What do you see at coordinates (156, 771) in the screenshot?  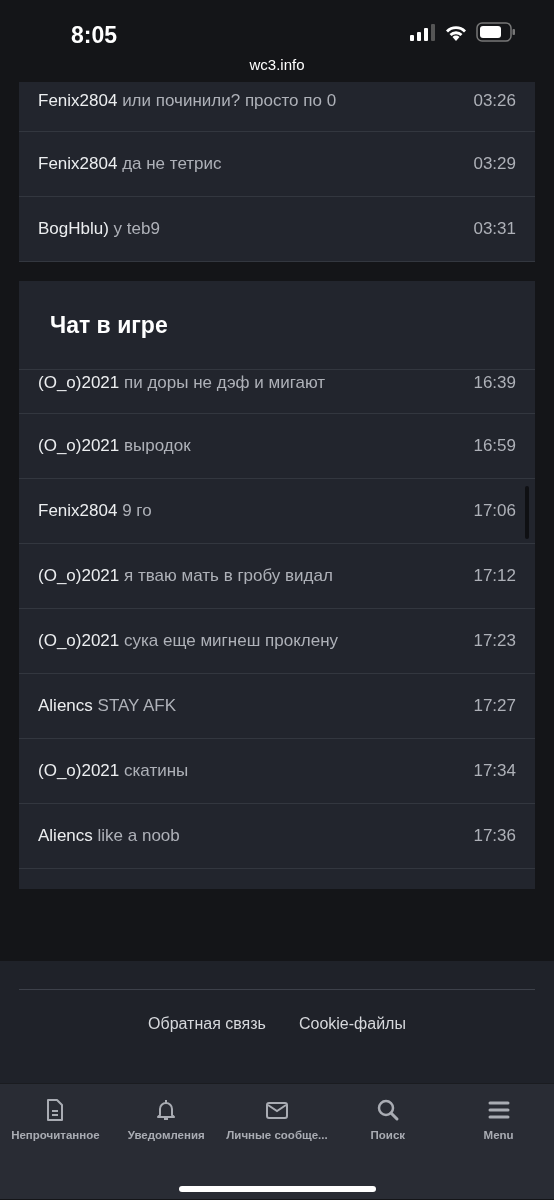 I see `message-text: скатины` at bounding box center [156, 771].